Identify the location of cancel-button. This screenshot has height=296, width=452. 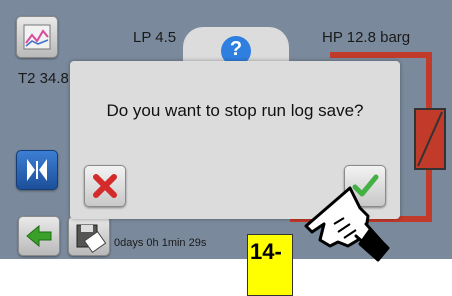
(105, 186).